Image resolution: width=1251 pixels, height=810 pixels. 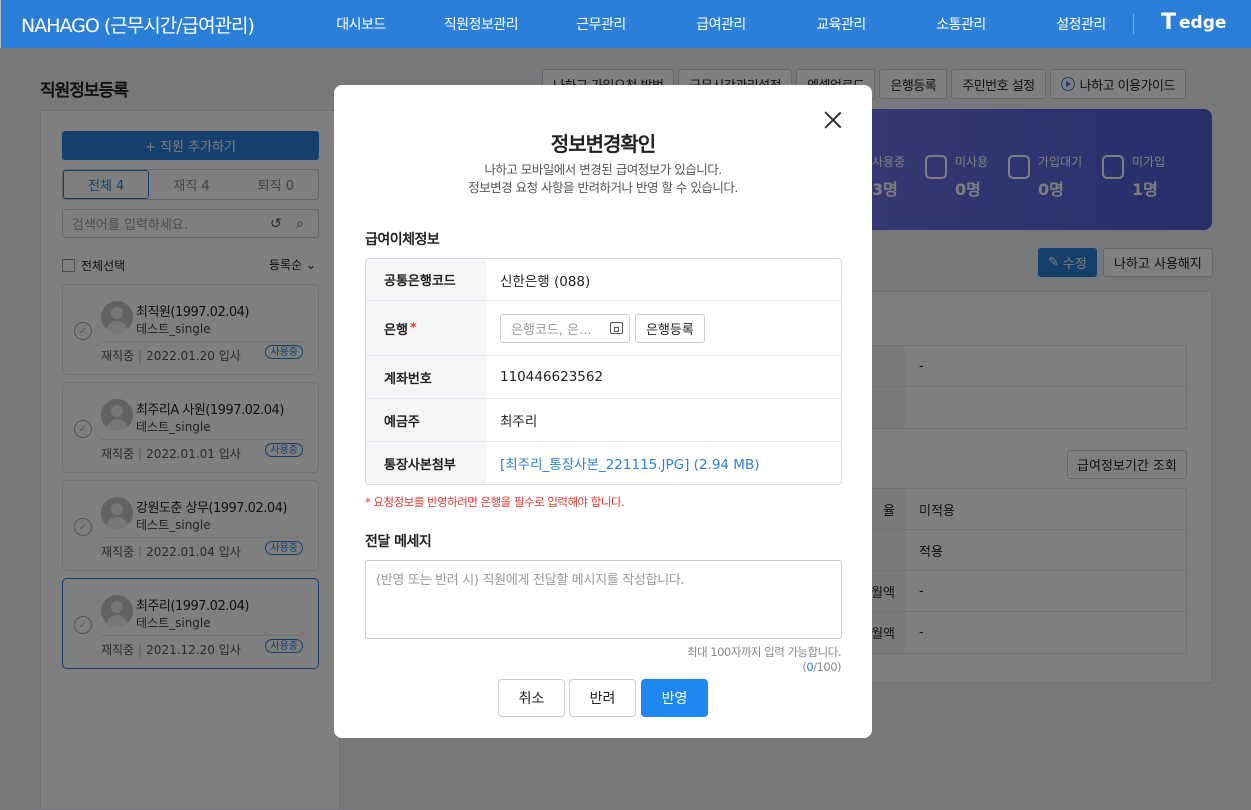 What do you see at coordinates (426, 328) in the screenshot?
I see `field-label-bank: 은행 *` at bounding box center [426, 328].